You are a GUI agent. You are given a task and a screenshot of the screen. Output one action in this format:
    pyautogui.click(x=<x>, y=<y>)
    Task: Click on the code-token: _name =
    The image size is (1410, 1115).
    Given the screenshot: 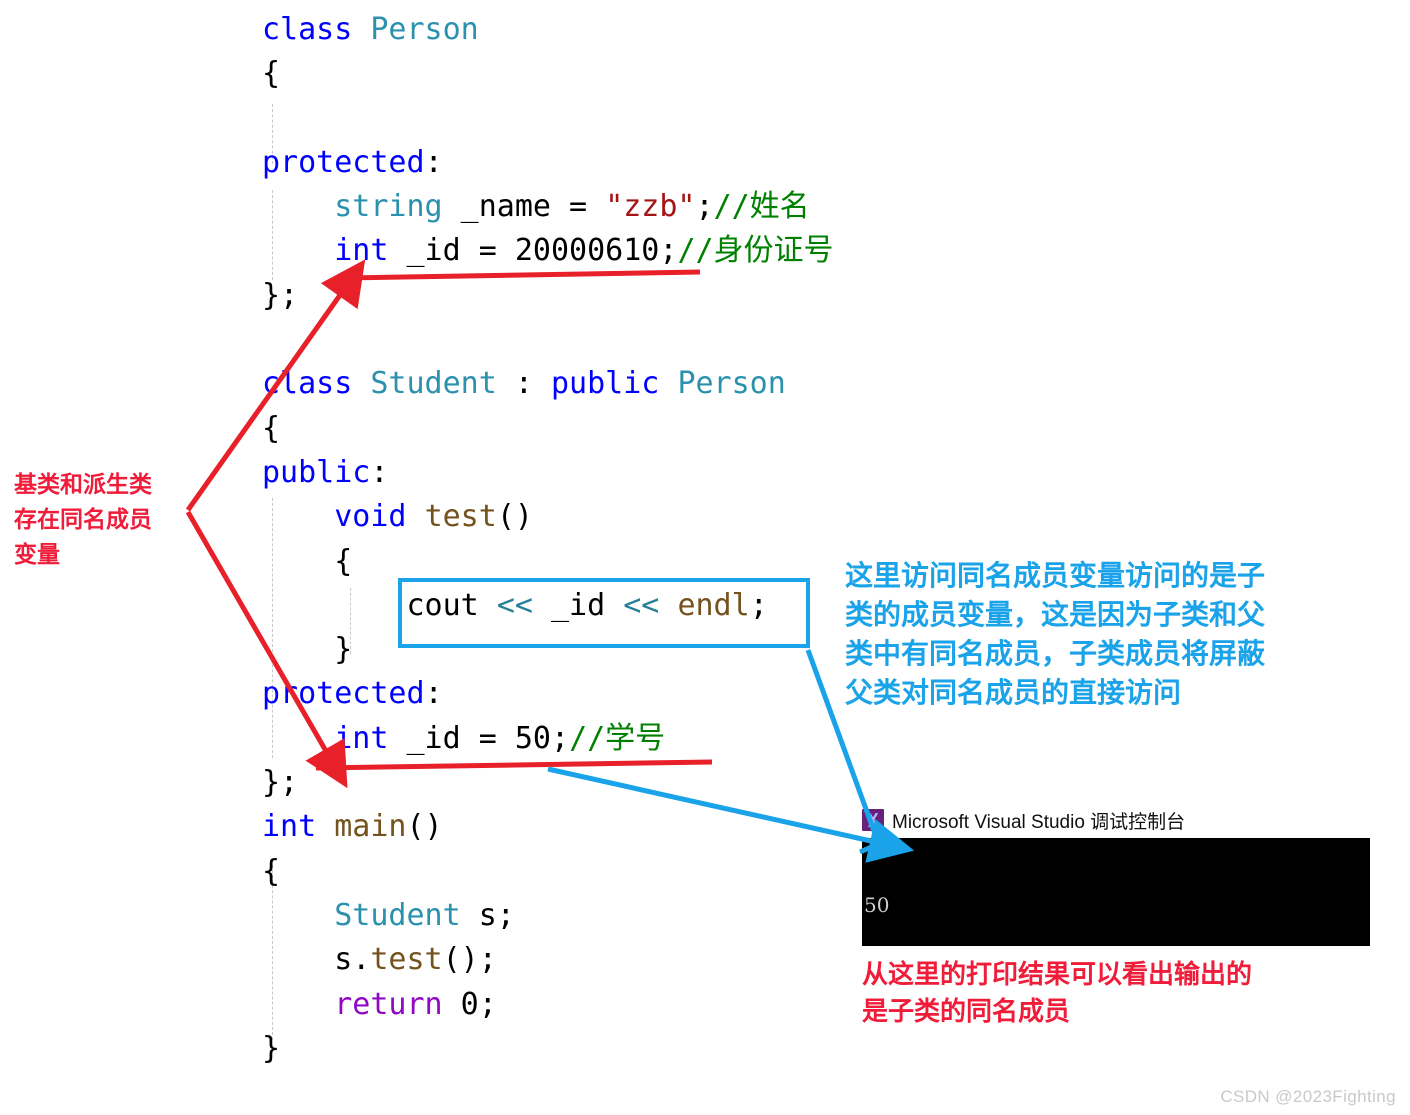 What is the action you would take?
    pyautogui.click(x=524, y=207)
    